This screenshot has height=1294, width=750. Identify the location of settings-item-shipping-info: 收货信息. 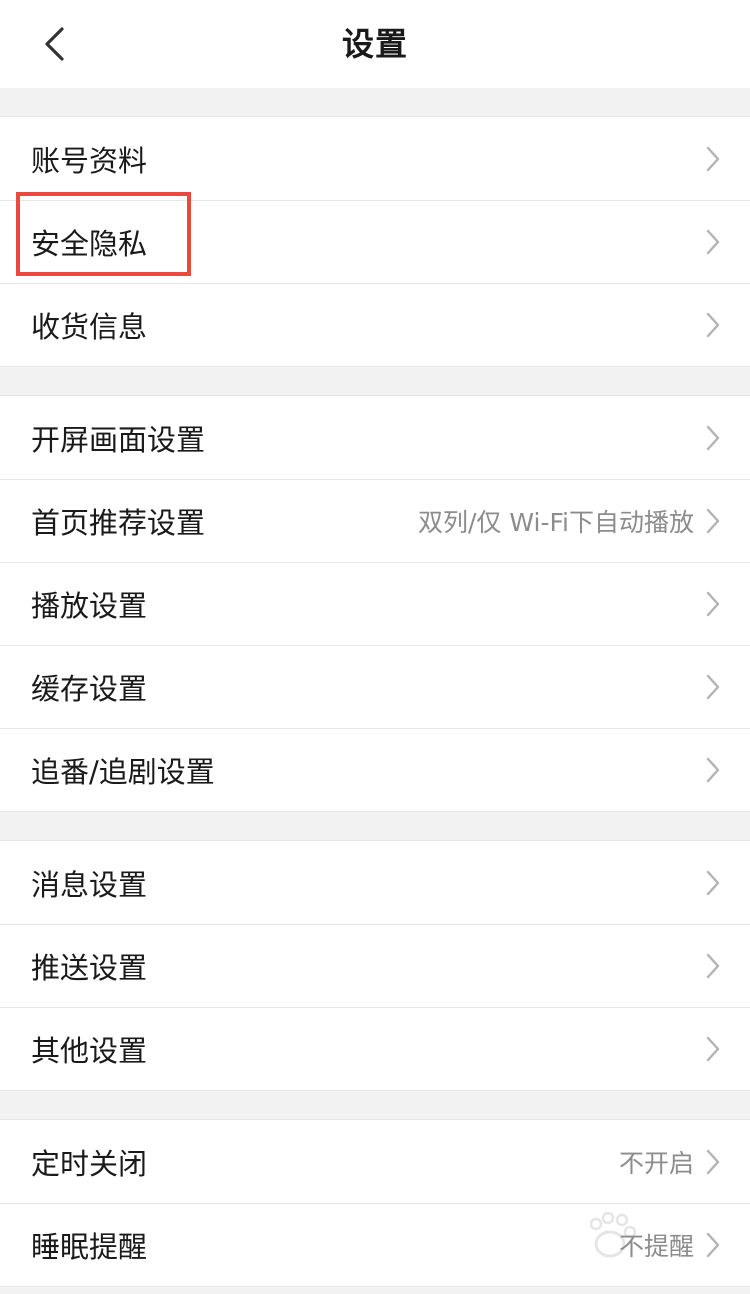
(375, 324).